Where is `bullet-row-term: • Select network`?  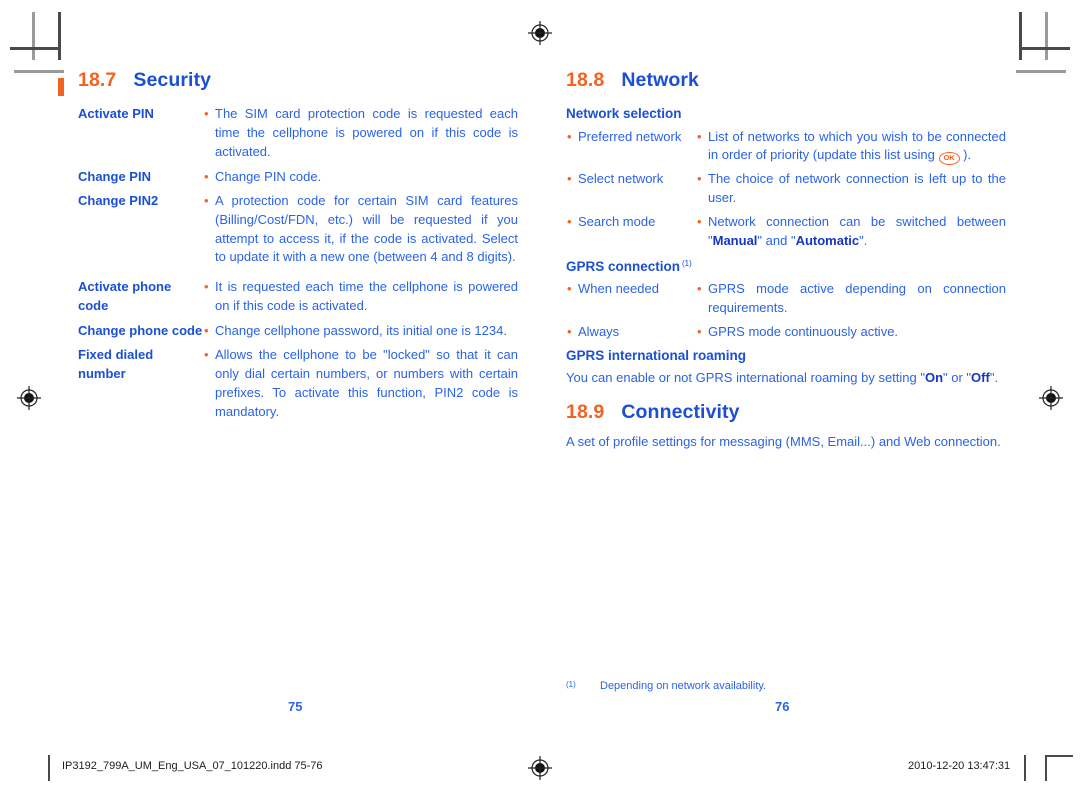 bullet-row-term: • Select network is located at coordinates (631, 179).